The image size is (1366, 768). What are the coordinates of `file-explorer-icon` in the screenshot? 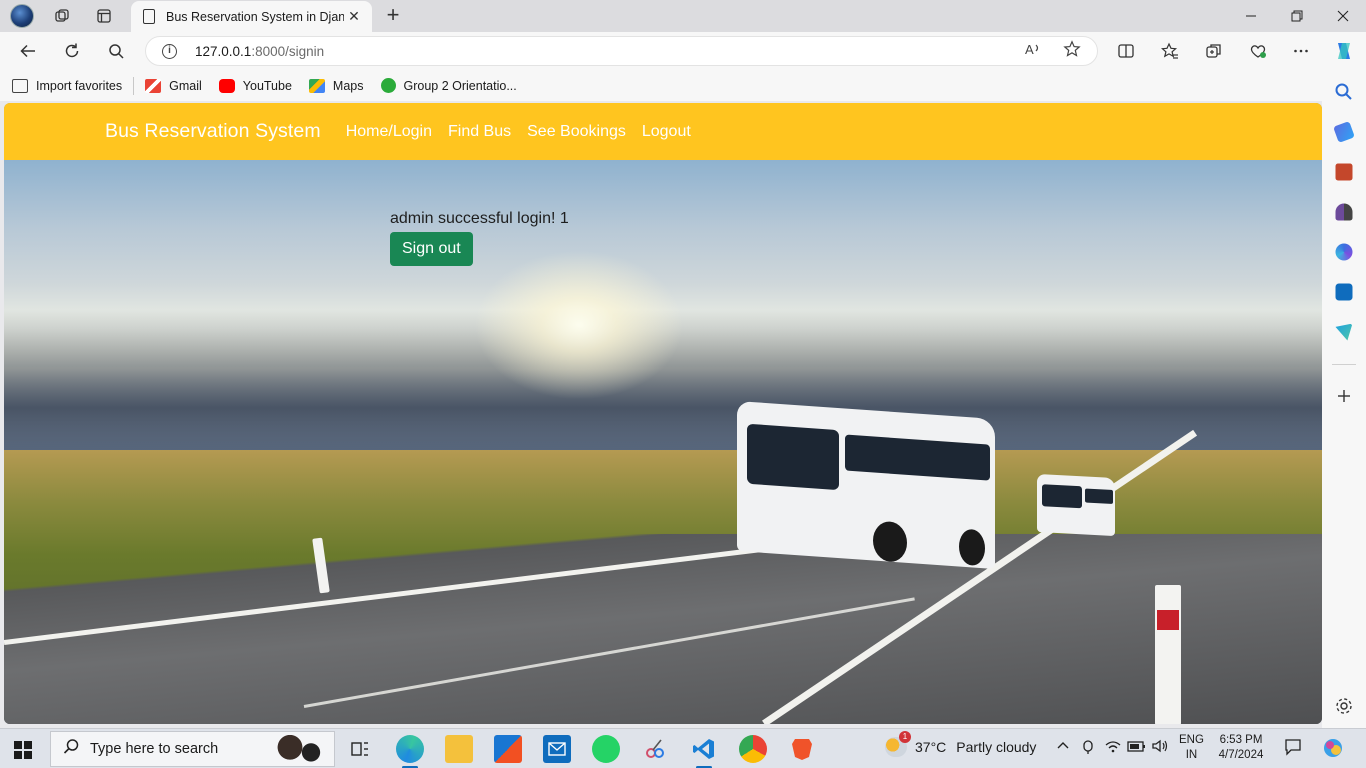 It's located at (459, 749).